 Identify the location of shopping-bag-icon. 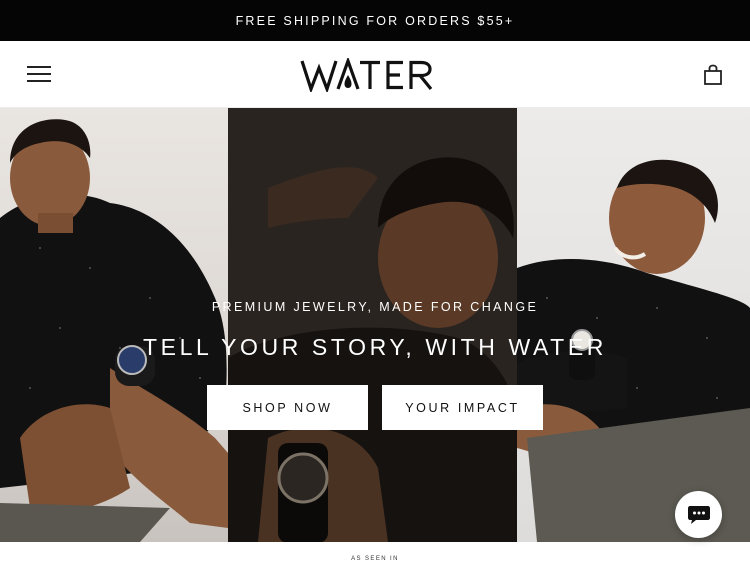
(713, 75).